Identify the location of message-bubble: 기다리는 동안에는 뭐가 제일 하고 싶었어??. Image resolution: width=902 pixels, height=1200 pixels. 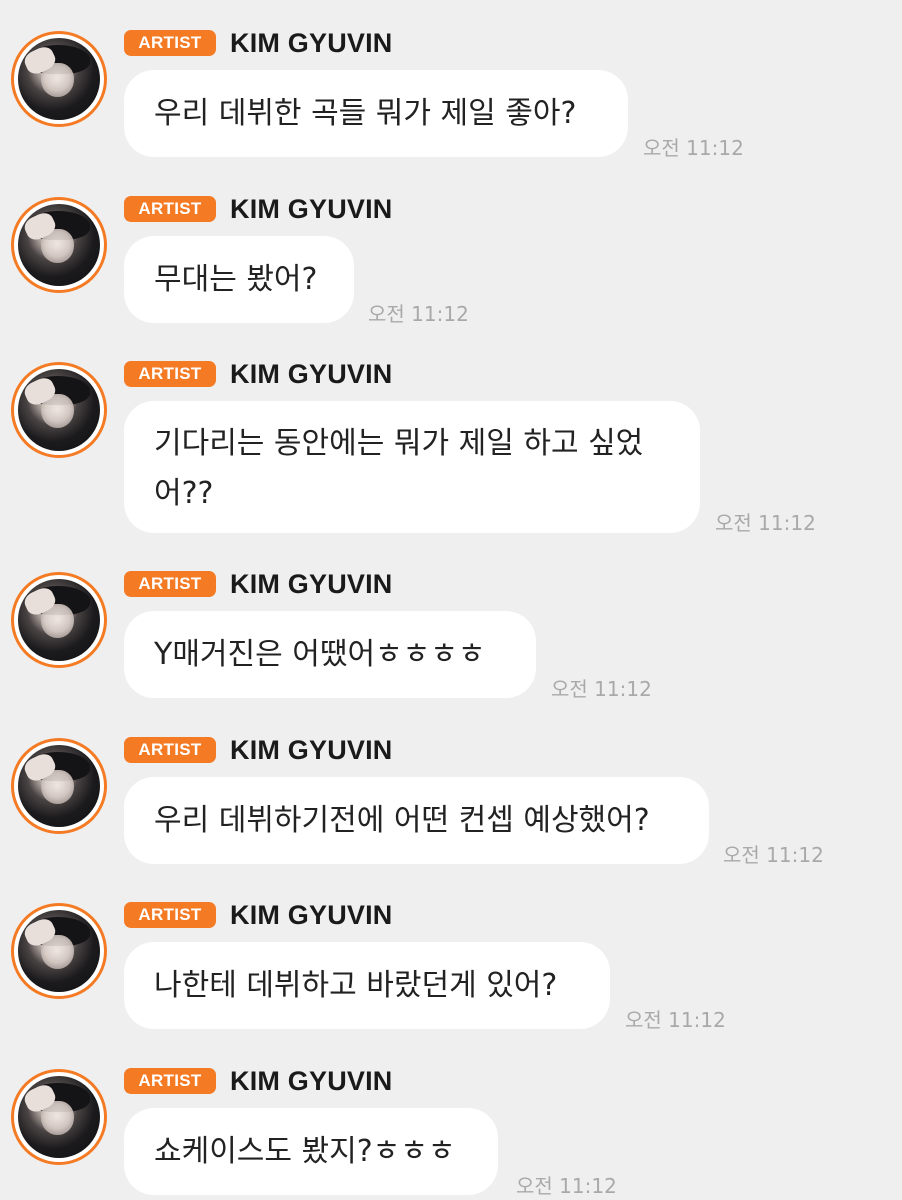
(412, 467).